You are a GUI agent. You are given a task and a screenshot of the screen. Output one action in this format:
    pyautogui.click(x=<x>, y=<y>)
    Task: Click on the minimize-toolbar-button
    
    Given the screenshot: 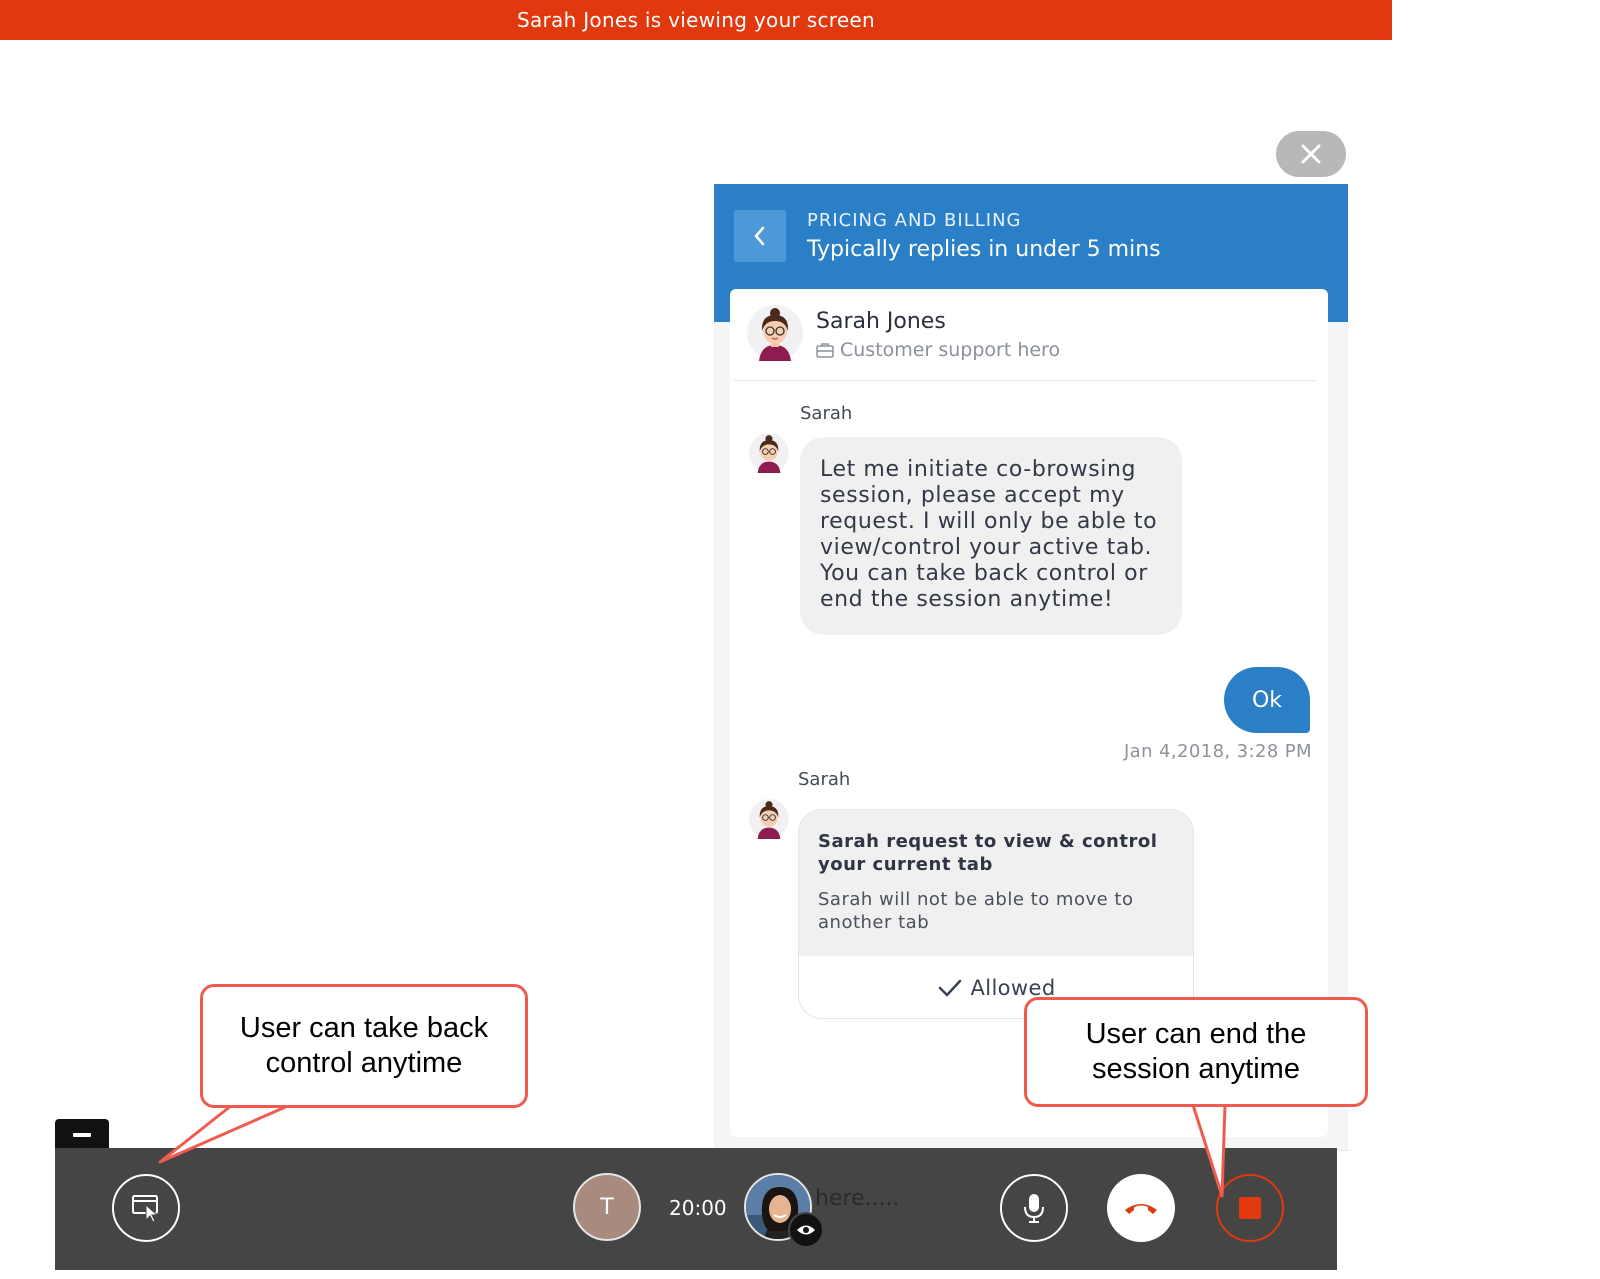 What is the action you would take?
    pyautogui.click(x=82, y=1135)
    